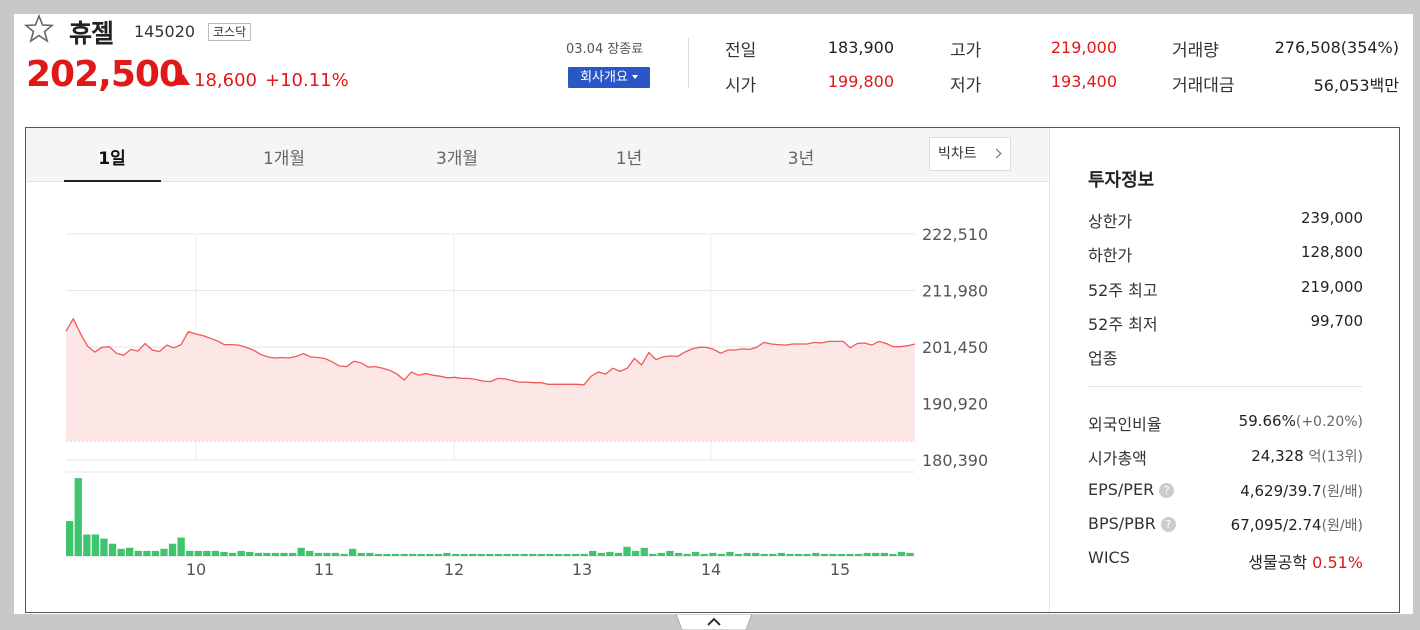 Image resolution: width=1420 pixels, height=630 pixels. I want to click on tab-1m: 1개월, so click(284, 156).